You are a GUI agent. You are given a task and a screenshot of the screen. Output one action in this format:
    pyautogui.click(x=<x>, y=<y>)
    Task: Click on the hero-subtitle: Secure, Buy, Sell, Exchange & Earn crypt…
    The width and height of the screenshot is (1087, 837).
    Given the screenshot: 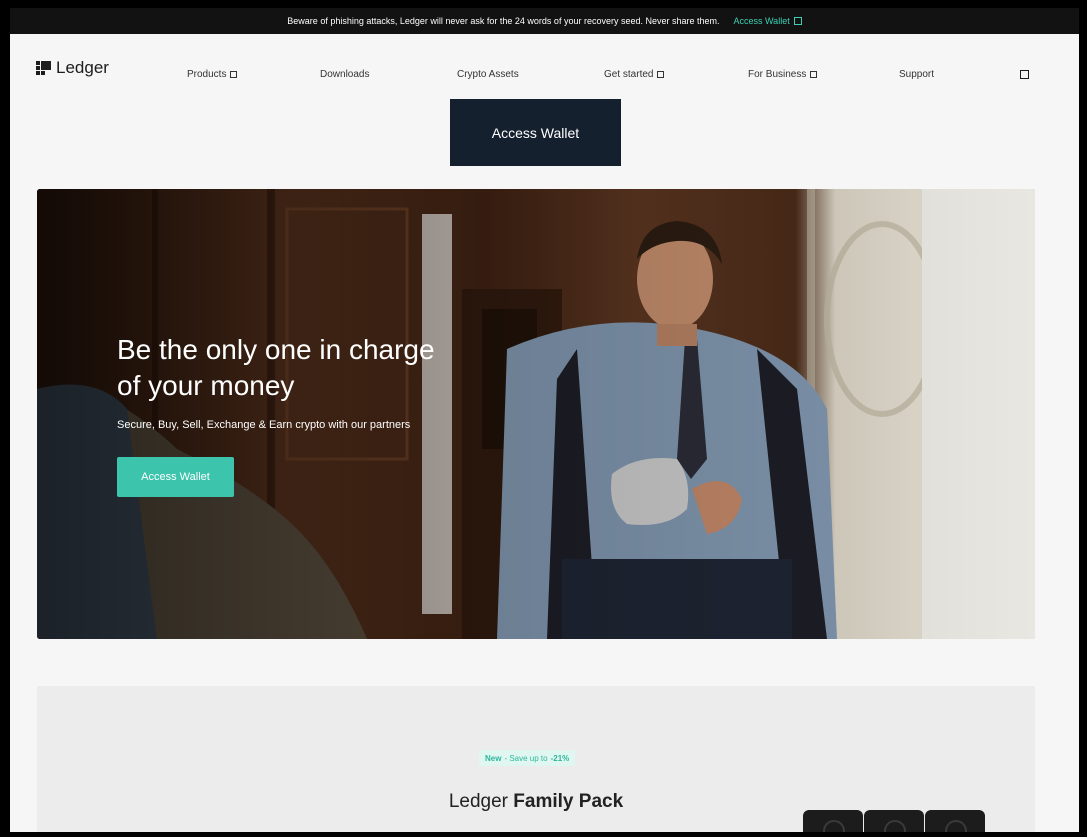 What is the action you would take?
    pyautogui.click(x=264, y=425)
    